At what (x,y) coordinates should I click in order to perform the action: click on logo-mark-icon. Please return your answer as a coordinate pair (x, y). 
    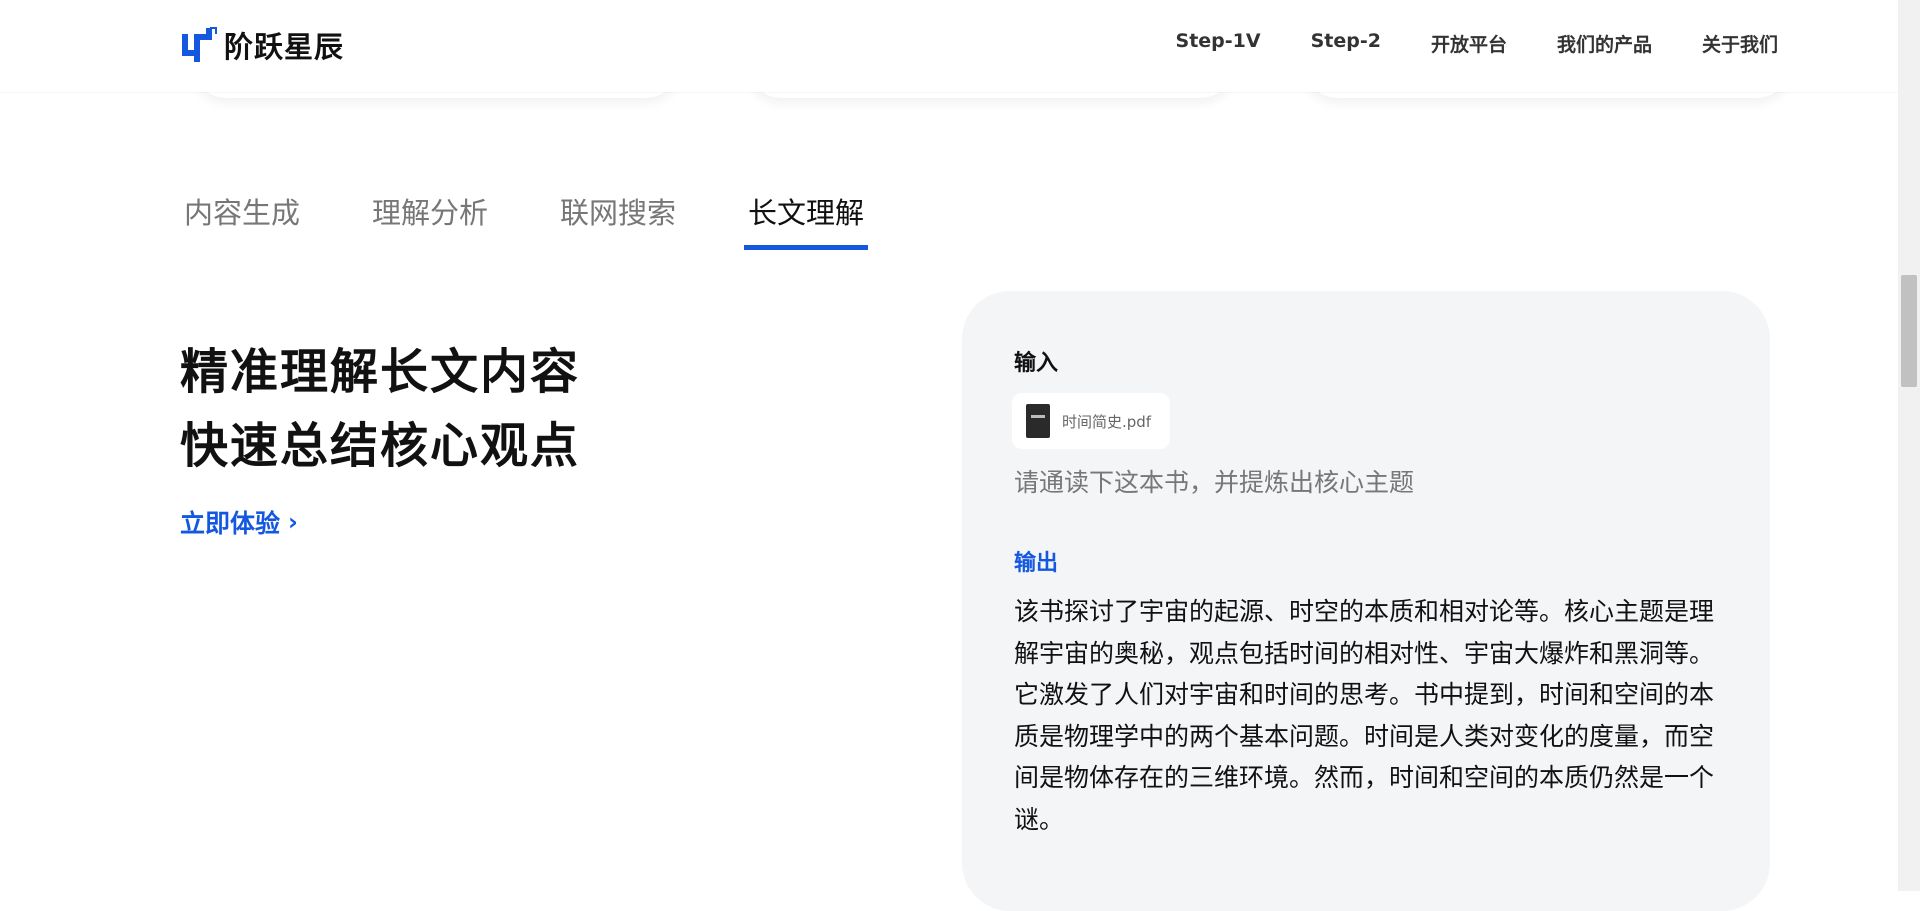
    Looking at the image, I should click on (199, 44).